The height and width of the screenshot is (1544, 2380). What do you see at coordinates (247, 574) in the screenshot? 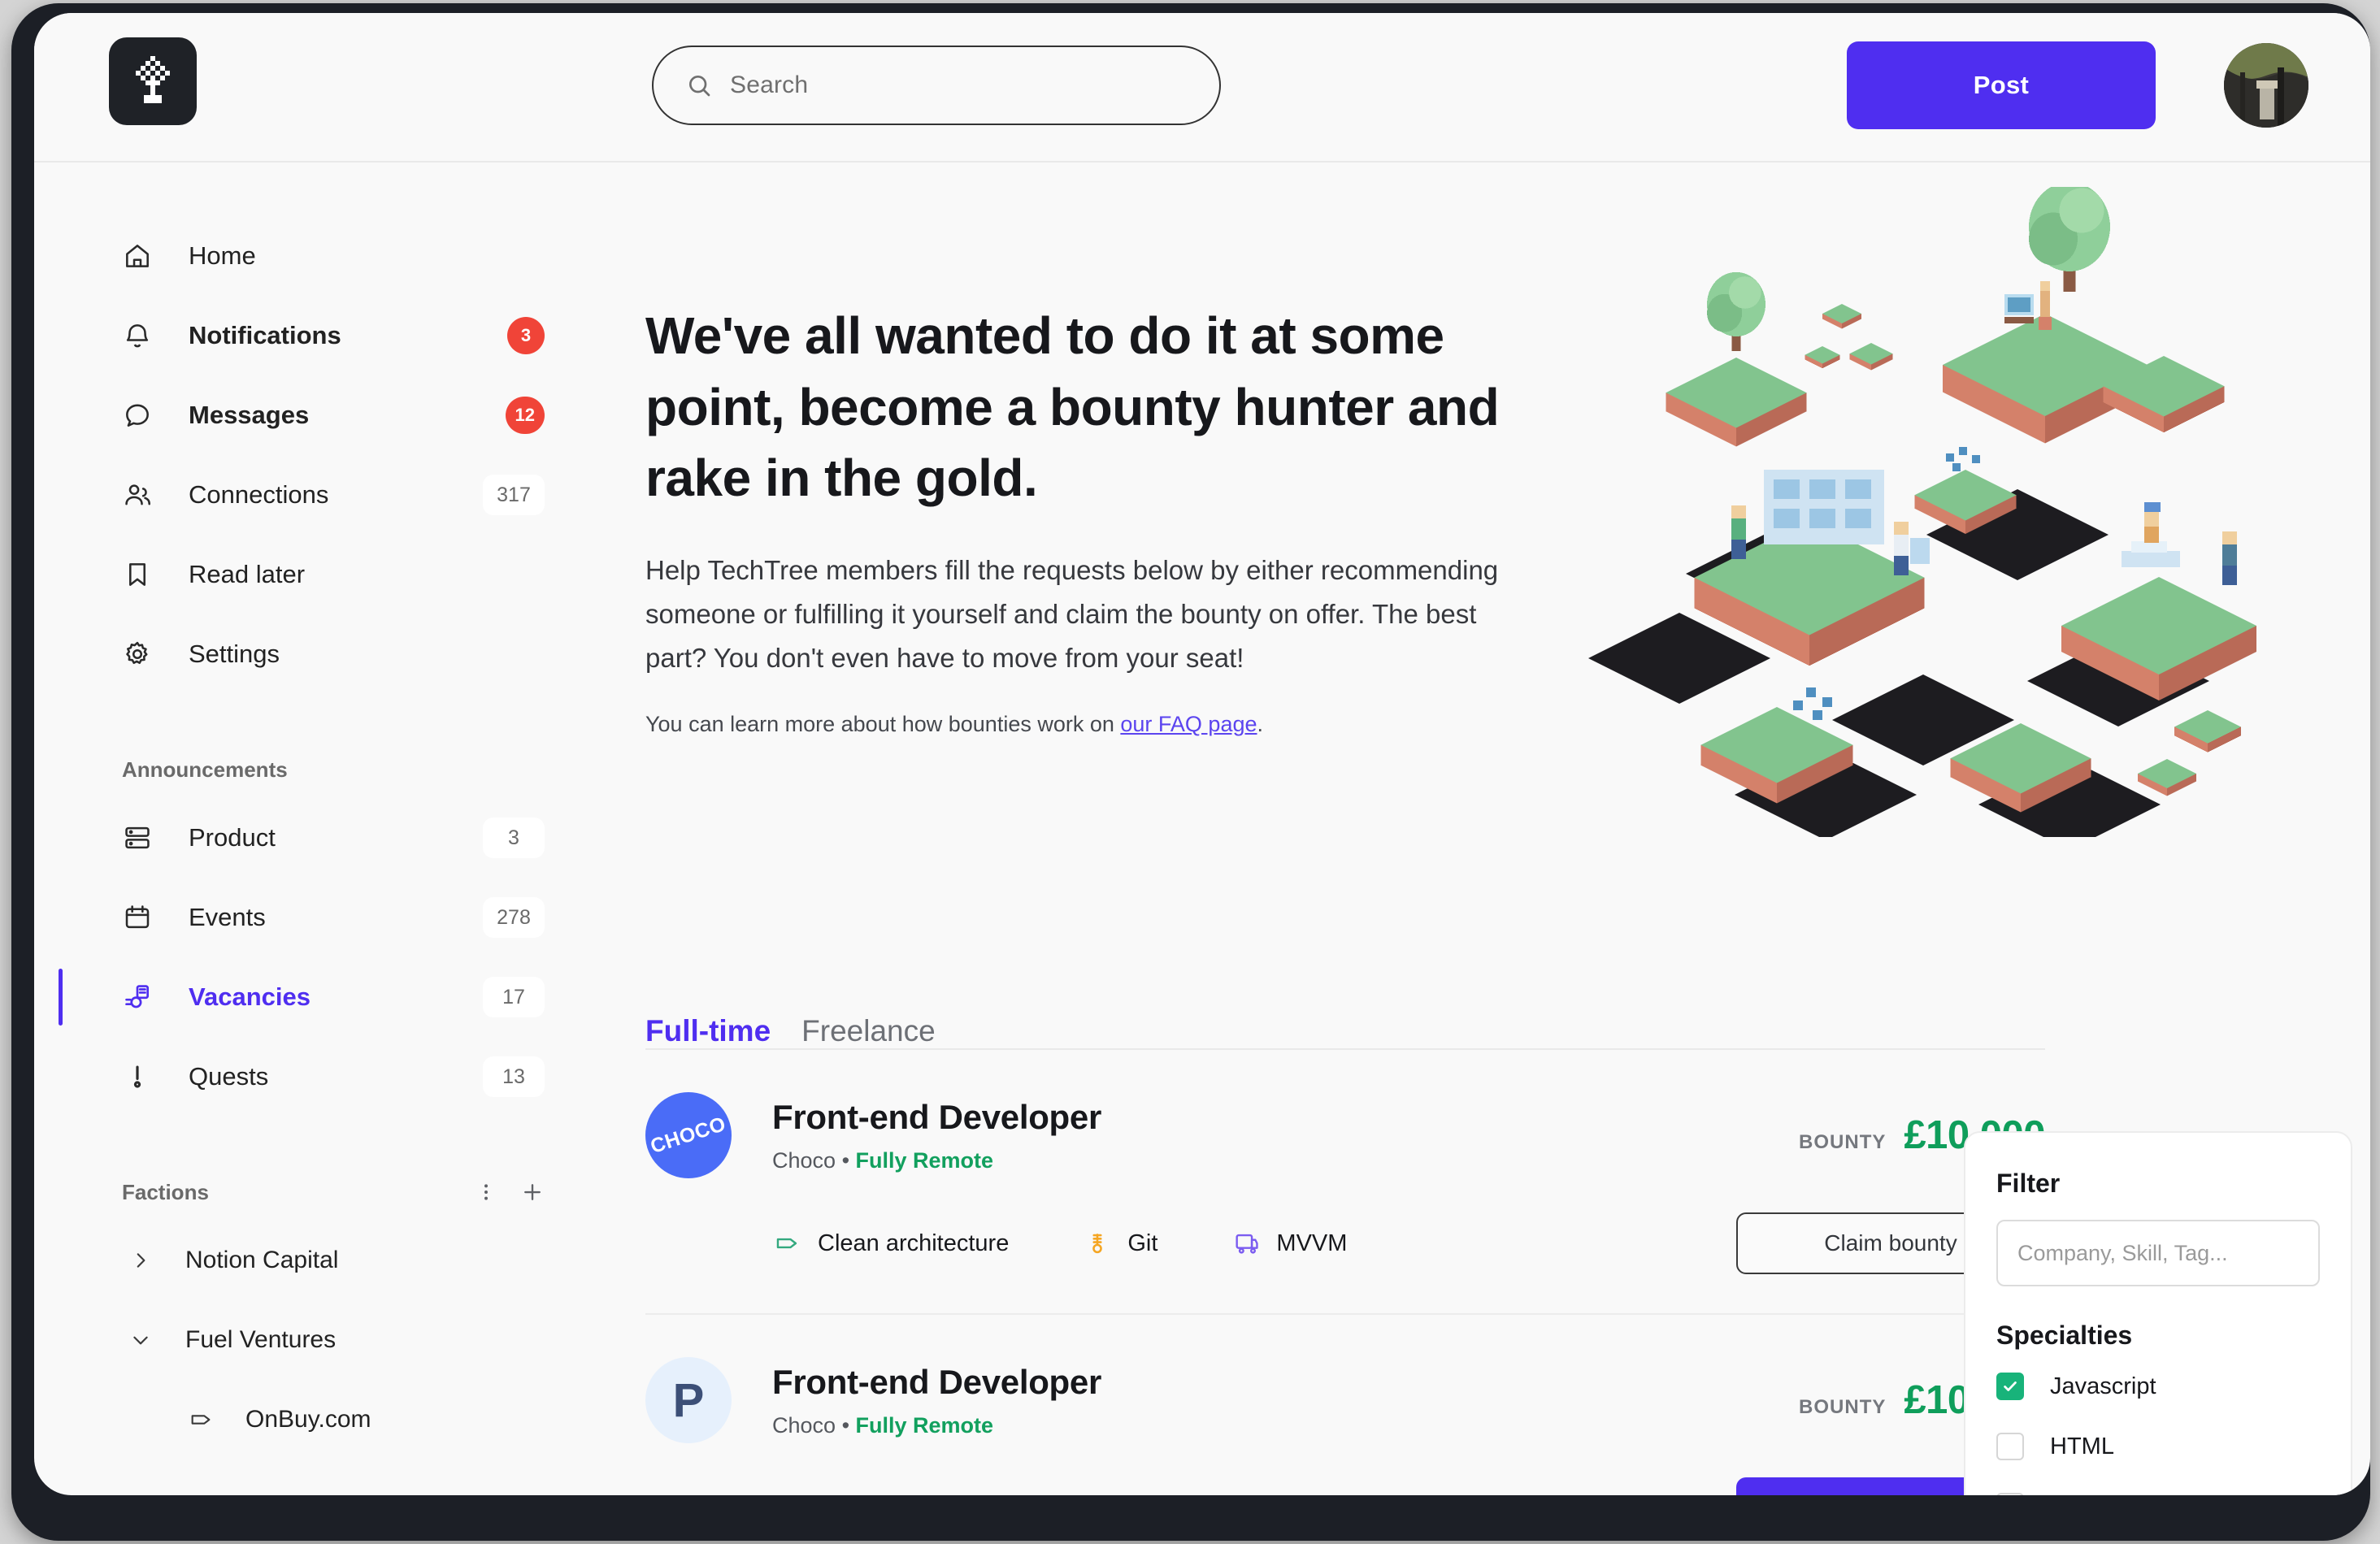
I see `sidebar-item-label: Read later` at bounding box center [247, 574].